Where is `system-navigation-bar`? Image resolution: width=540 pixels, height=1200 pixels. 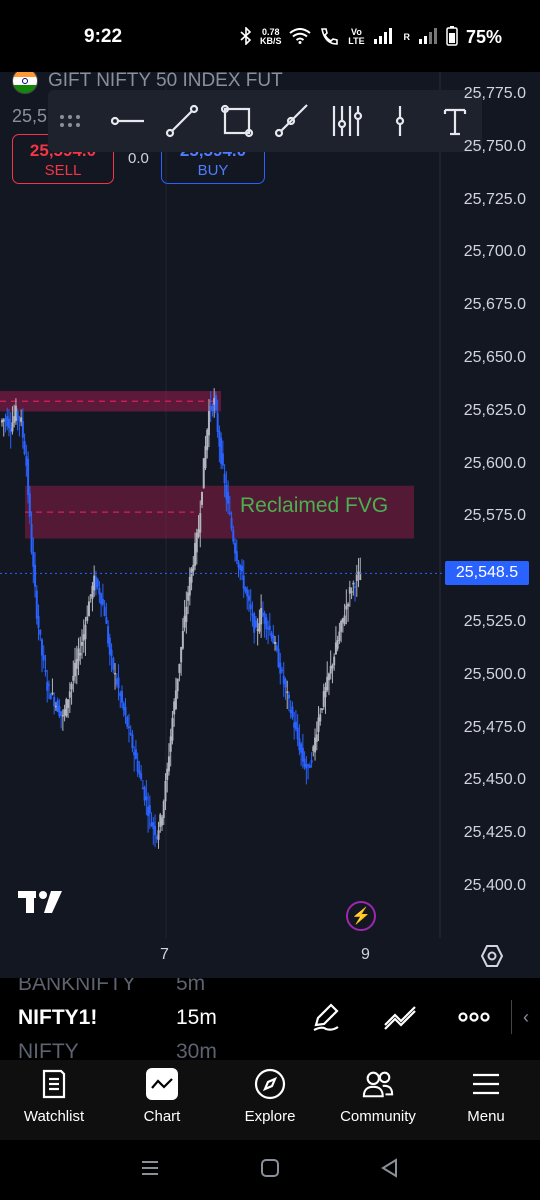
system-navigation-bar is located at coordinates (270, 1170).